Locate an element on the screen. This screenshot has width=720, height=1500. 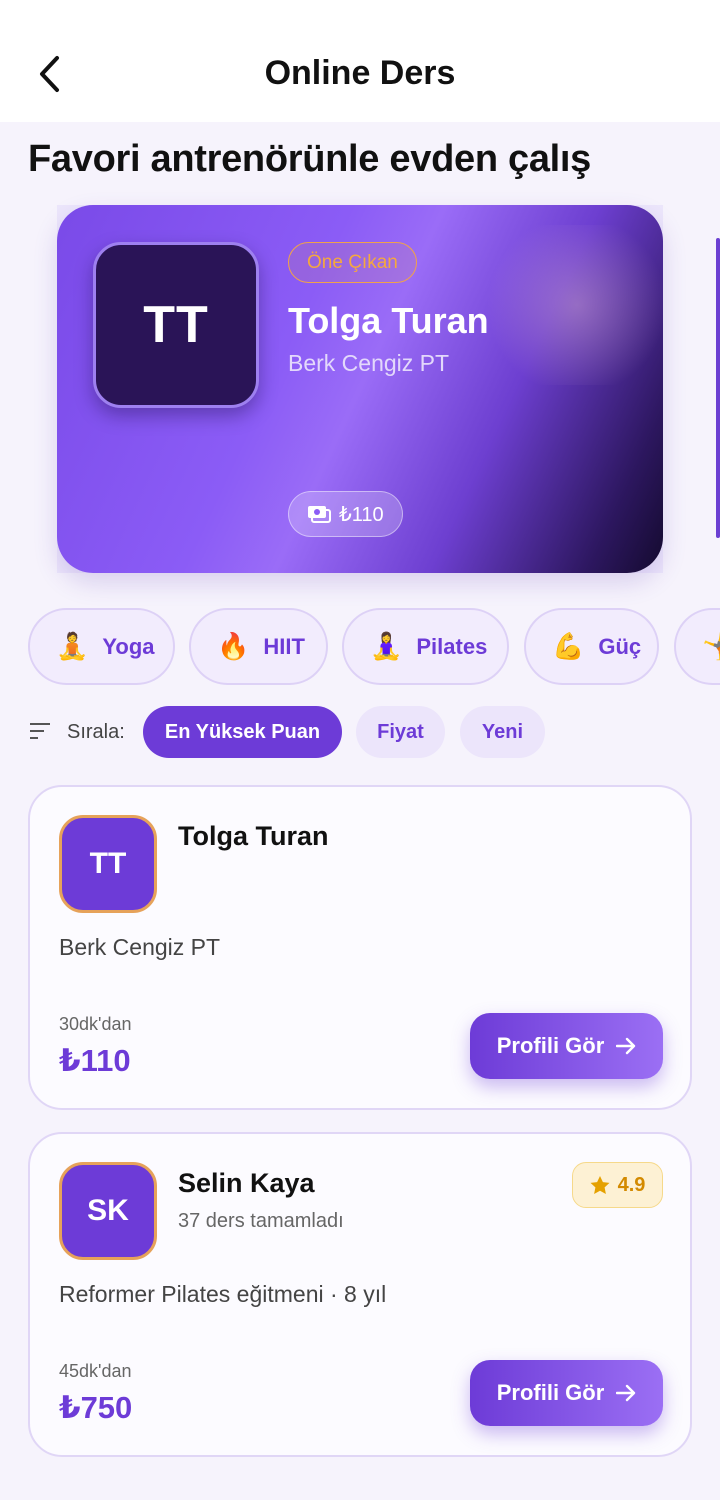
chip-label: Güç is located at coordinates (620, 646).